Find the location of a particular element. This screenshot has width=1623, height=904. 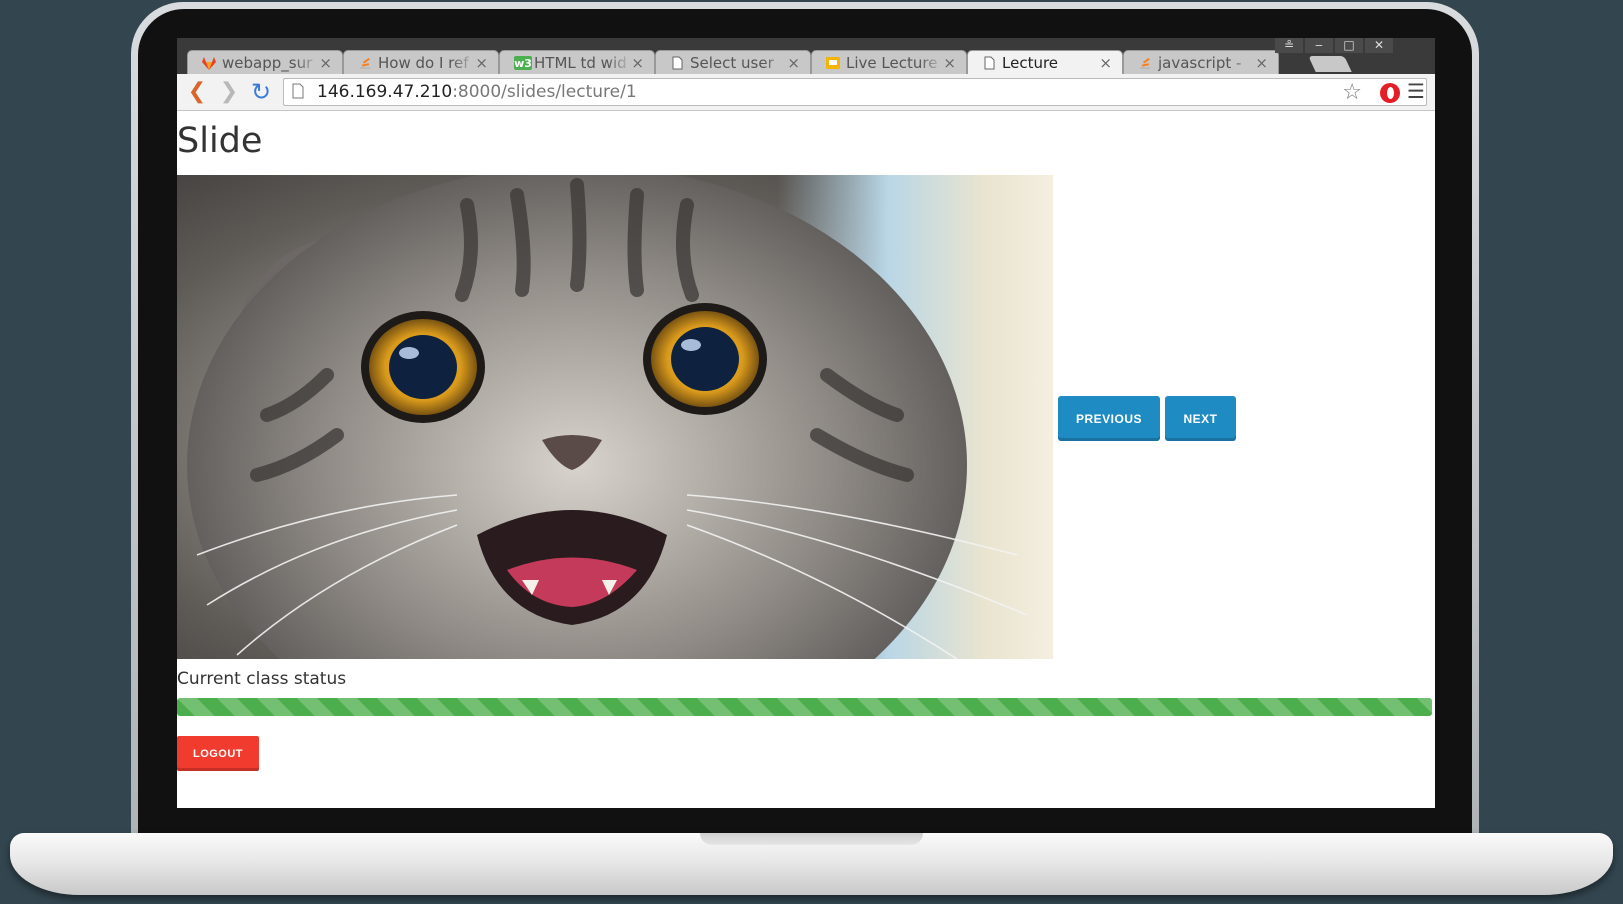

tab-lecture: Lecture × is located at coordinates (1045, 62).